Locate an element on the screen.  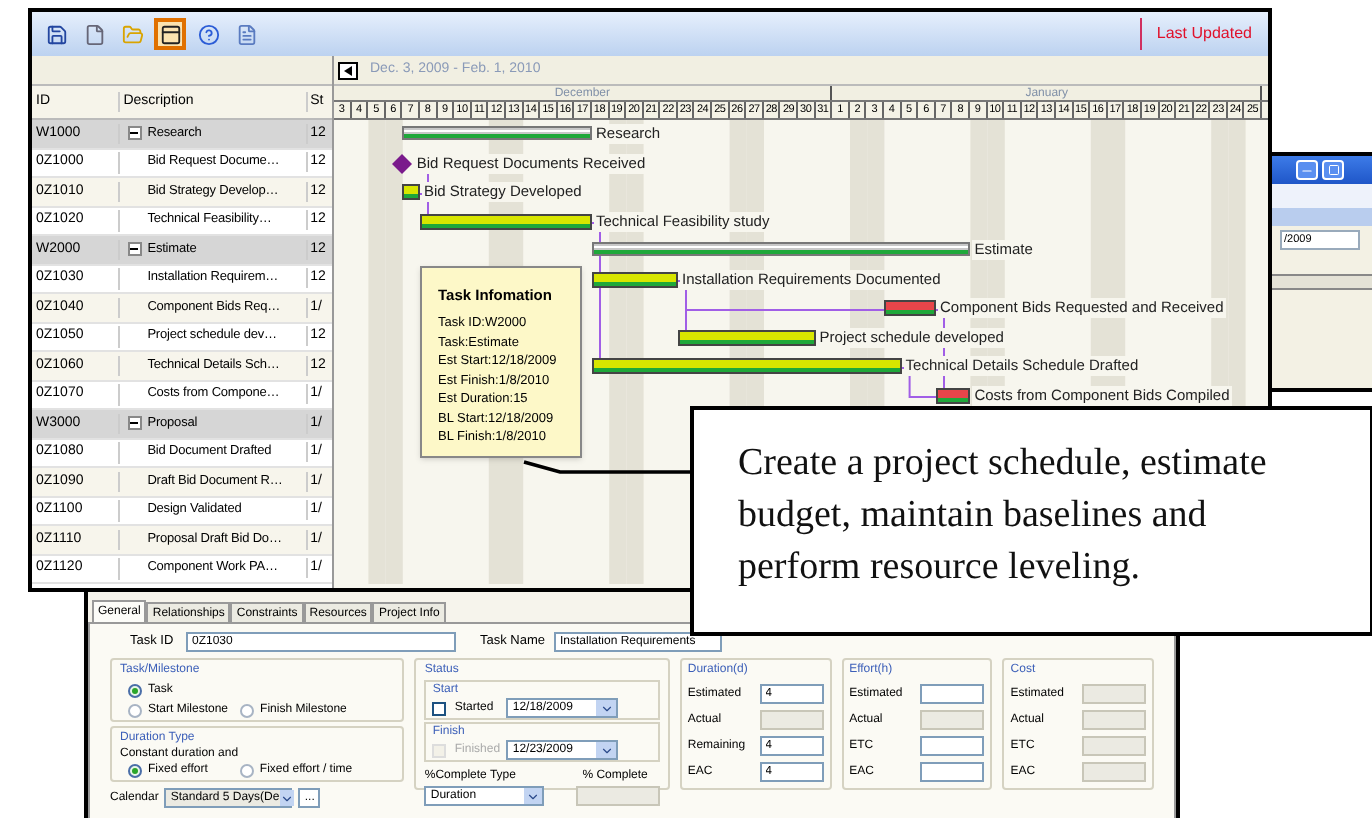
last-updated-label: Last Updated is located at coordinates (1204, 34).